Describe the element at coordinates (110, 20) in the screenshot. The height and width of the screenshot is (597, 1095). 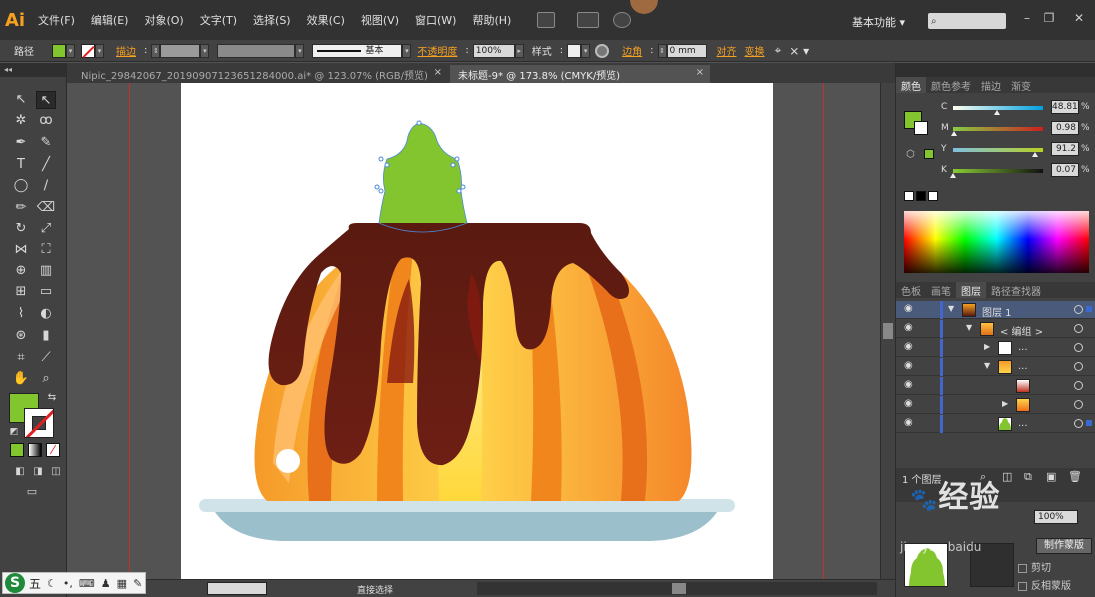
I see `menu-edit: 编辑(E)` at that location.